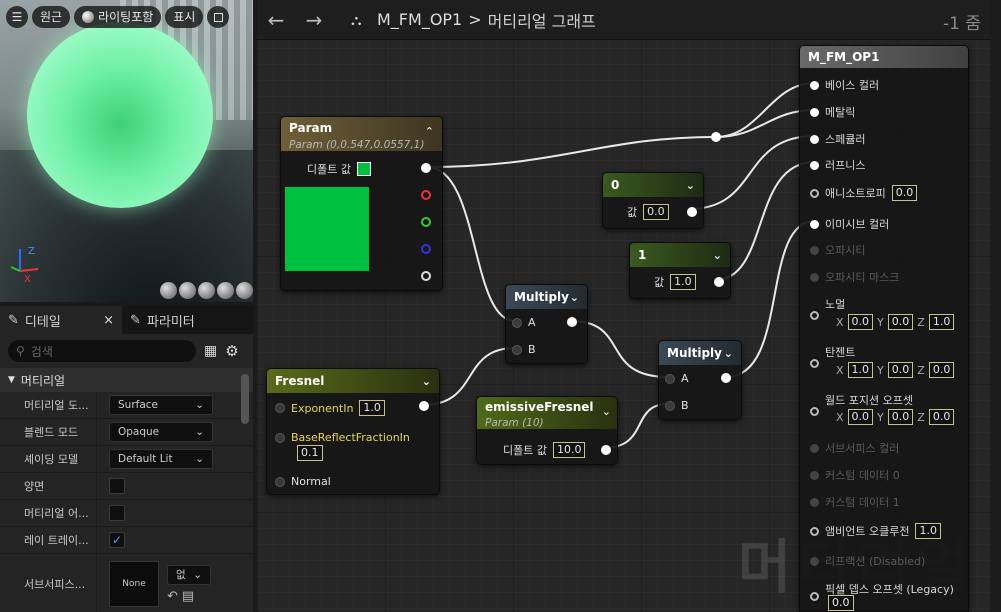 The width and height of the screenshot is (1001, 612). Describe the element at coordinates (361, 203) in the screenshot. I see `node-param: Param Param (0,0.547,0.0557,1) ⌃ 디폴트 값` at that location.